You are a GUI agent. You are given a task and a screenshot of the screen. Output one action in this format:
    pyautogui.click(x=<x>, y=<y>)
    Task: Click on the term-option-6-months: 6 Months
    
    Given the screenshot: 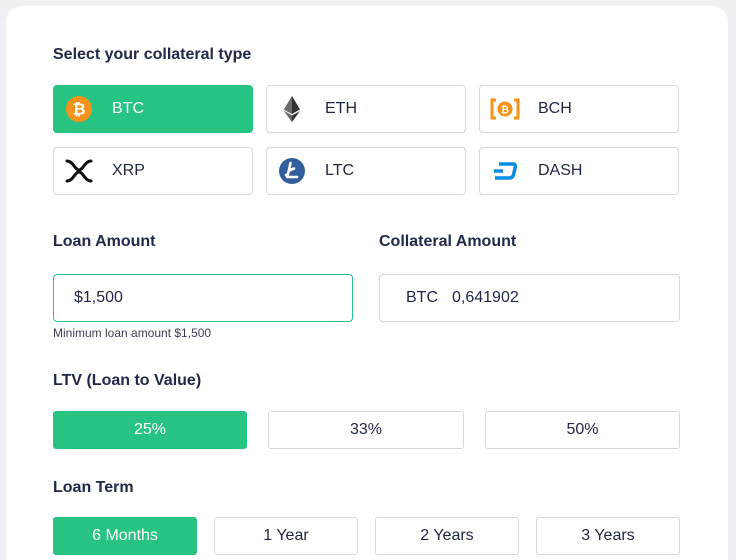 What is the action you would take?
    pyautogui.click(x=125, y=536)
    